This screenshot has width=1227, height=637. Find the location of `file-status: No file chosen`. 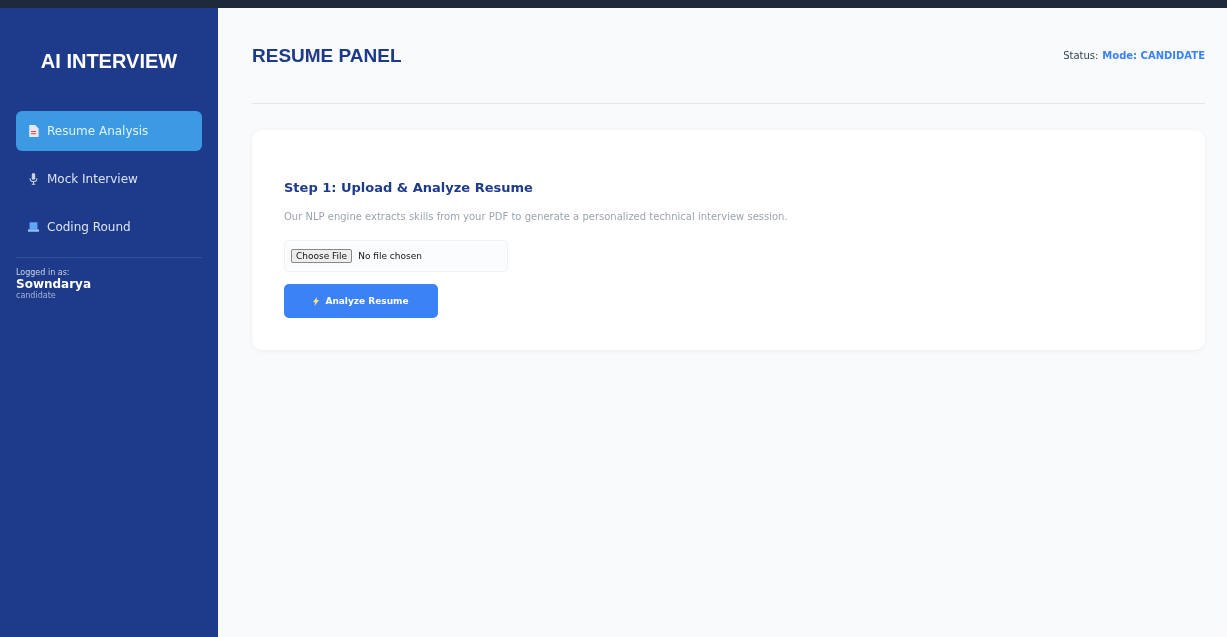

file-status: No file chosen is located at coordinates (390, 256).